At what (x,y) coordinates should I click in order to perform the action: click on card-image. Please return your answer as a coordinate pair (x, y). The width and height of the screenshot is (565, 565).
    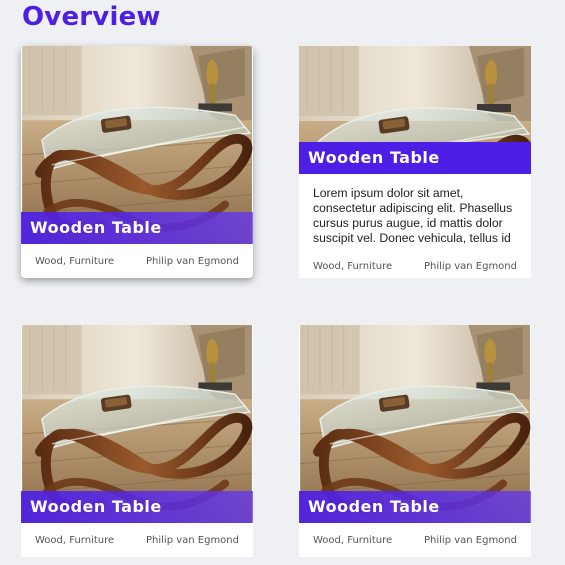
    Looking at the image, I should click on (415, 94).